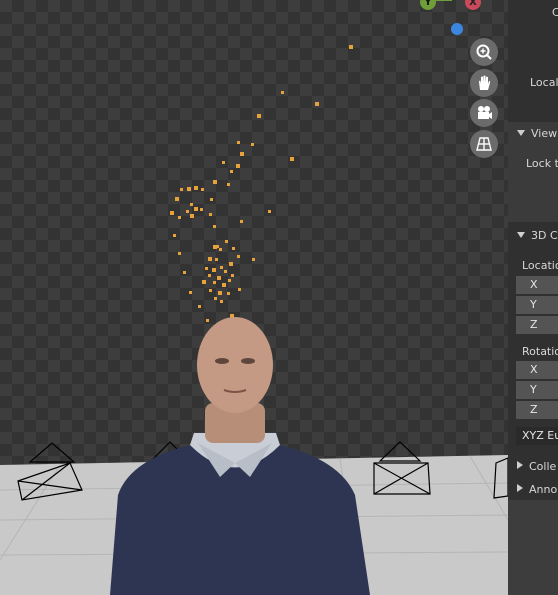 This screenshot has height=595, width=558. What do you see at coordinates (457, 29) in the screenshot?
I see `gizmo-z-axis` at bounding box center [457, 29].